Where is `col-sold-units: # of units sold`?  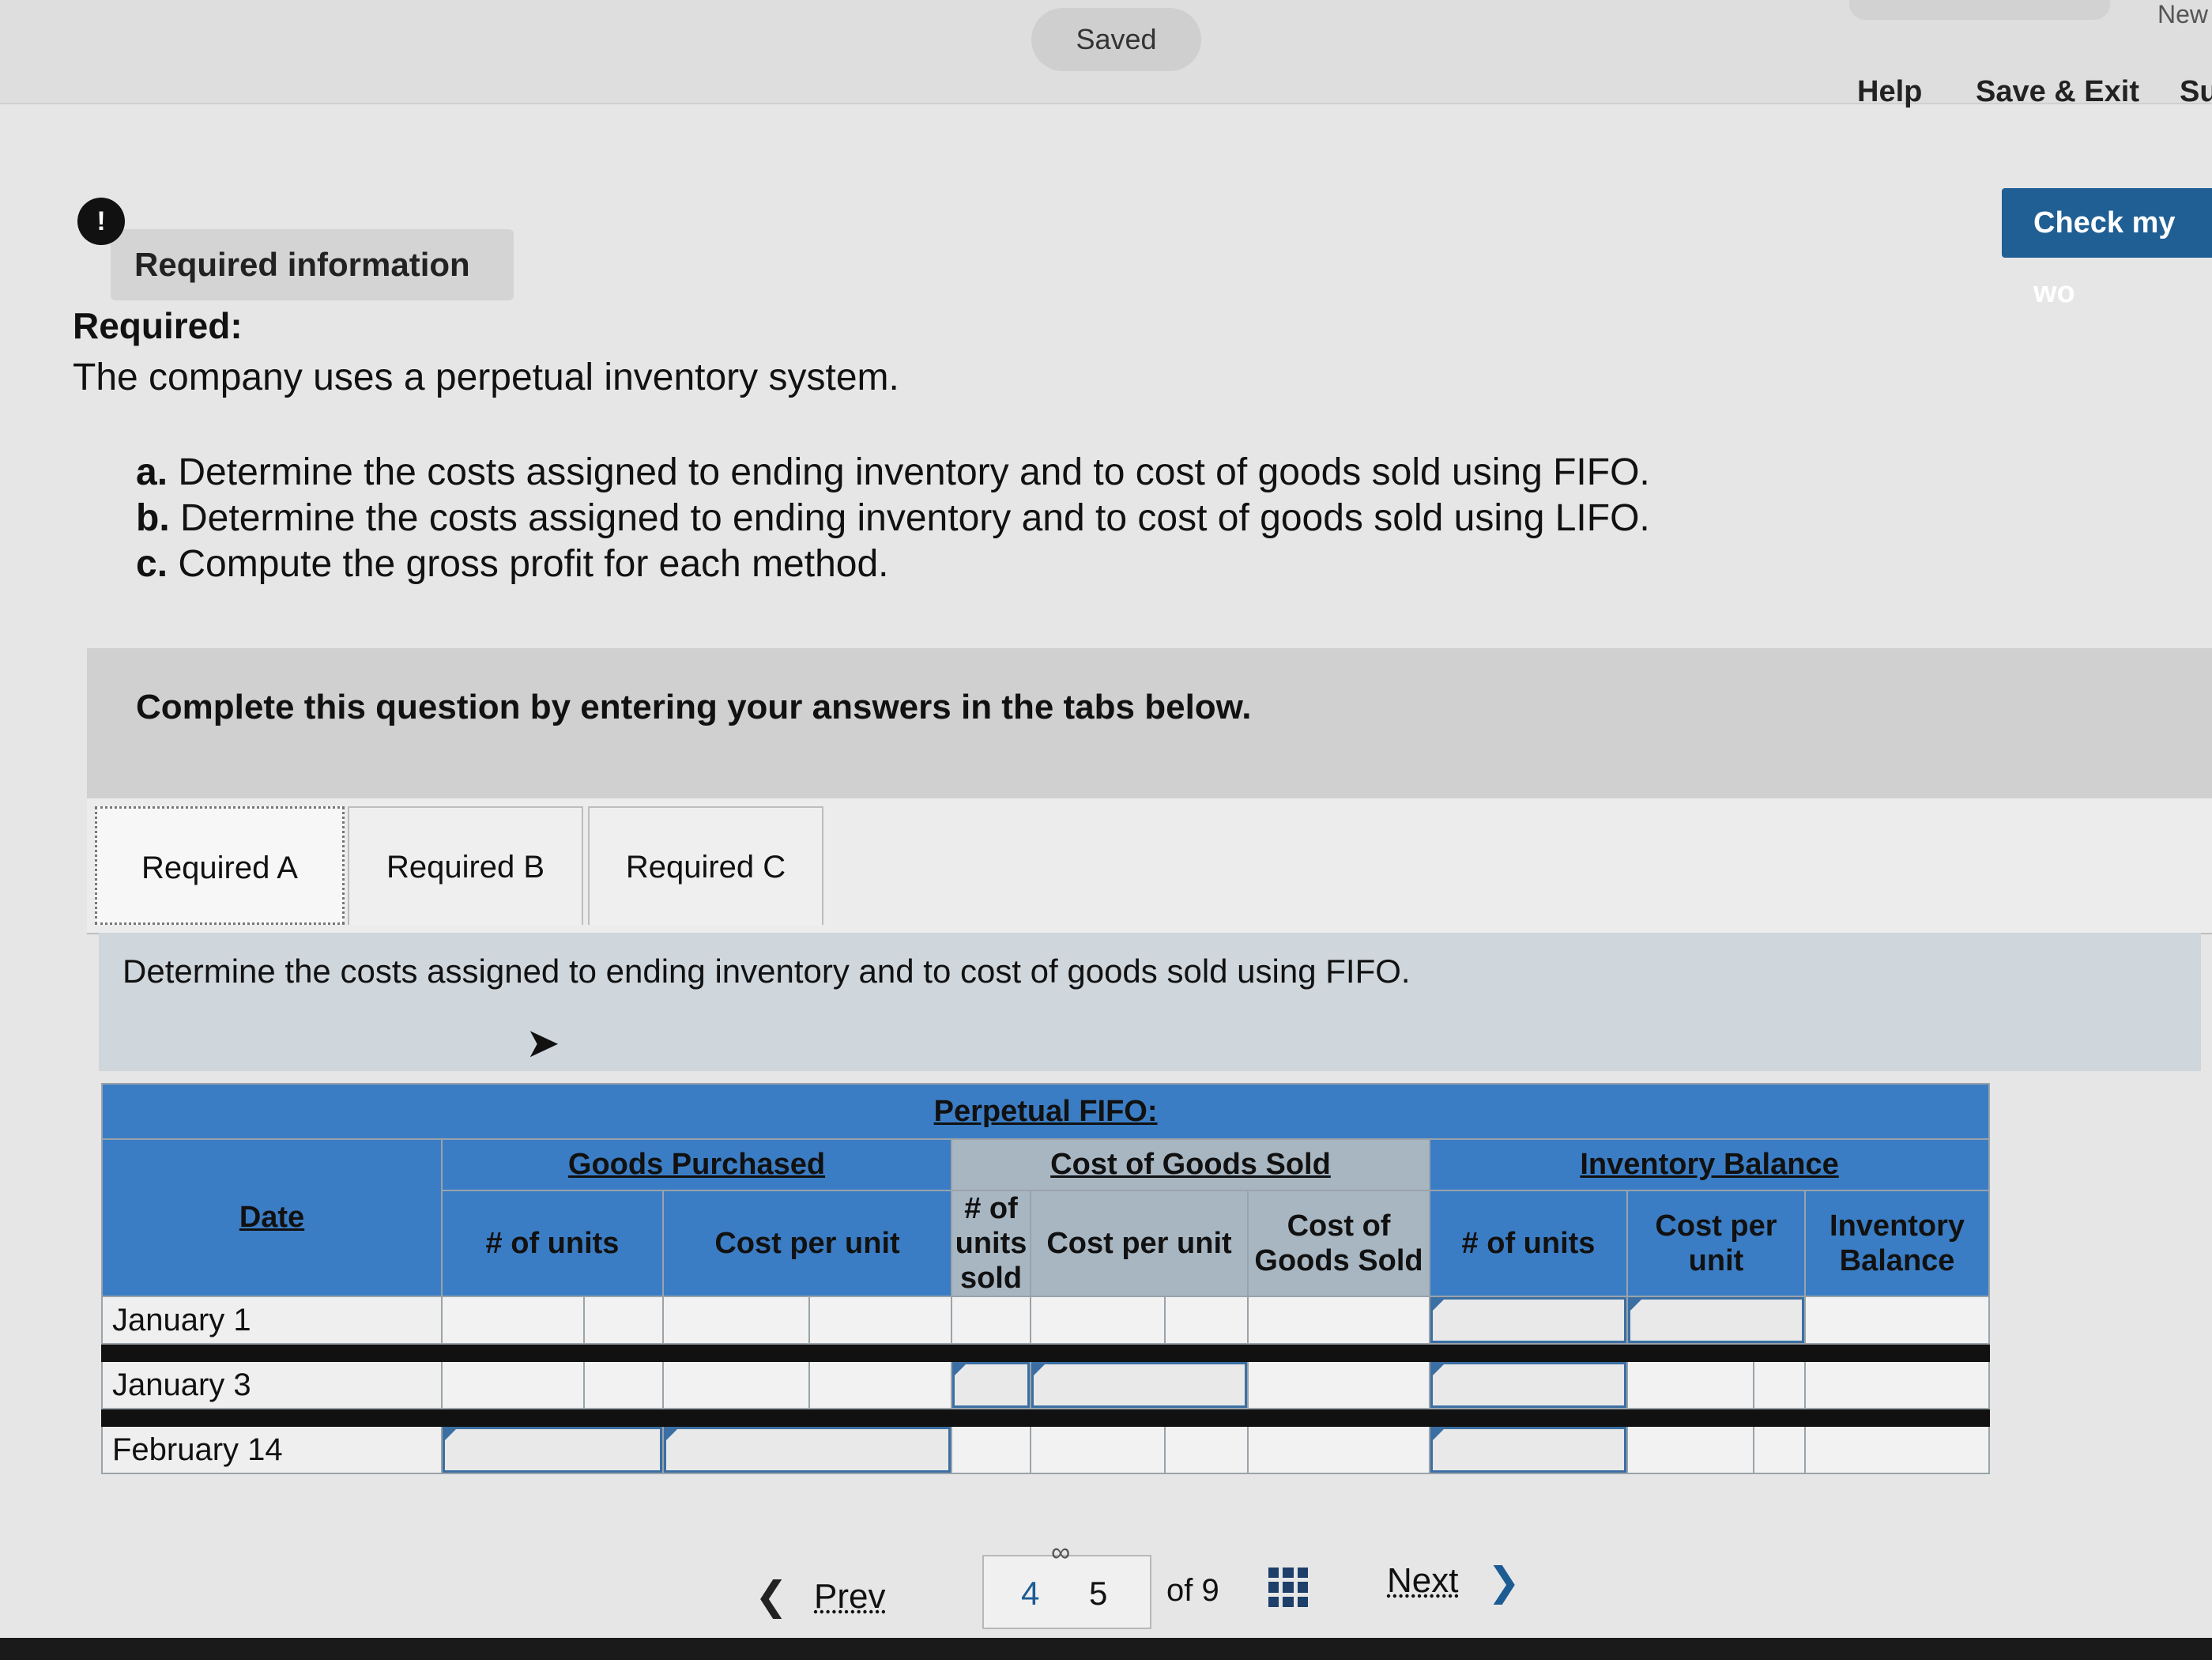
col-sold-units: # of units sold is located at coordinates (991, 1243).